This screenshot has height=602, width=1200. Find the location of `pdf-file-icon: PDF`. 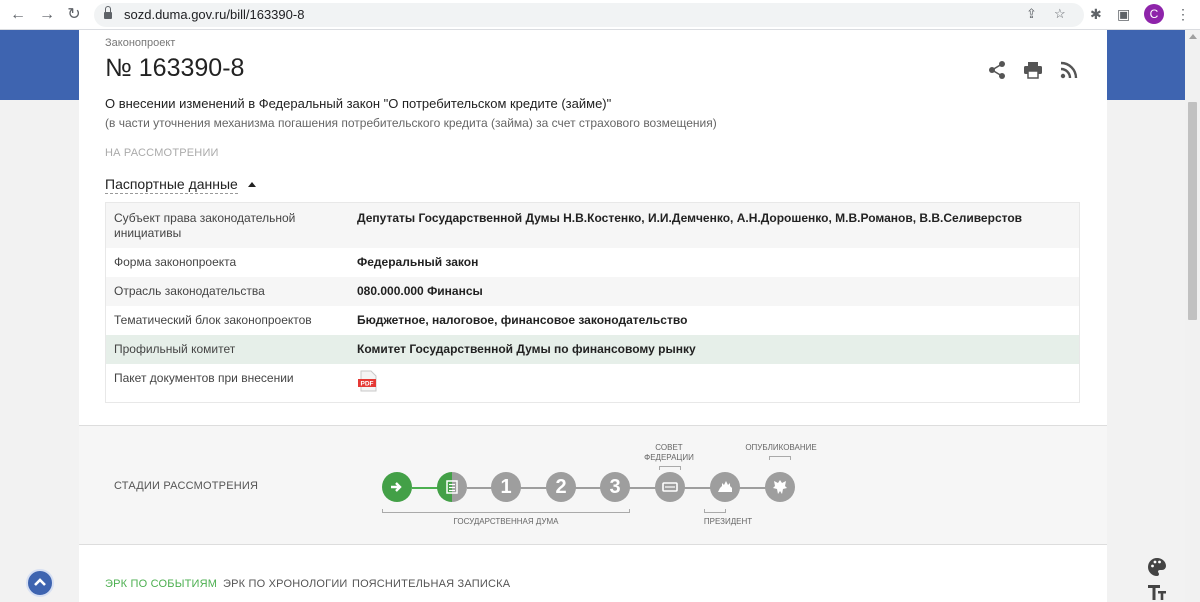

pdf-file-icon: PDF is located at coordinates (368, 381).